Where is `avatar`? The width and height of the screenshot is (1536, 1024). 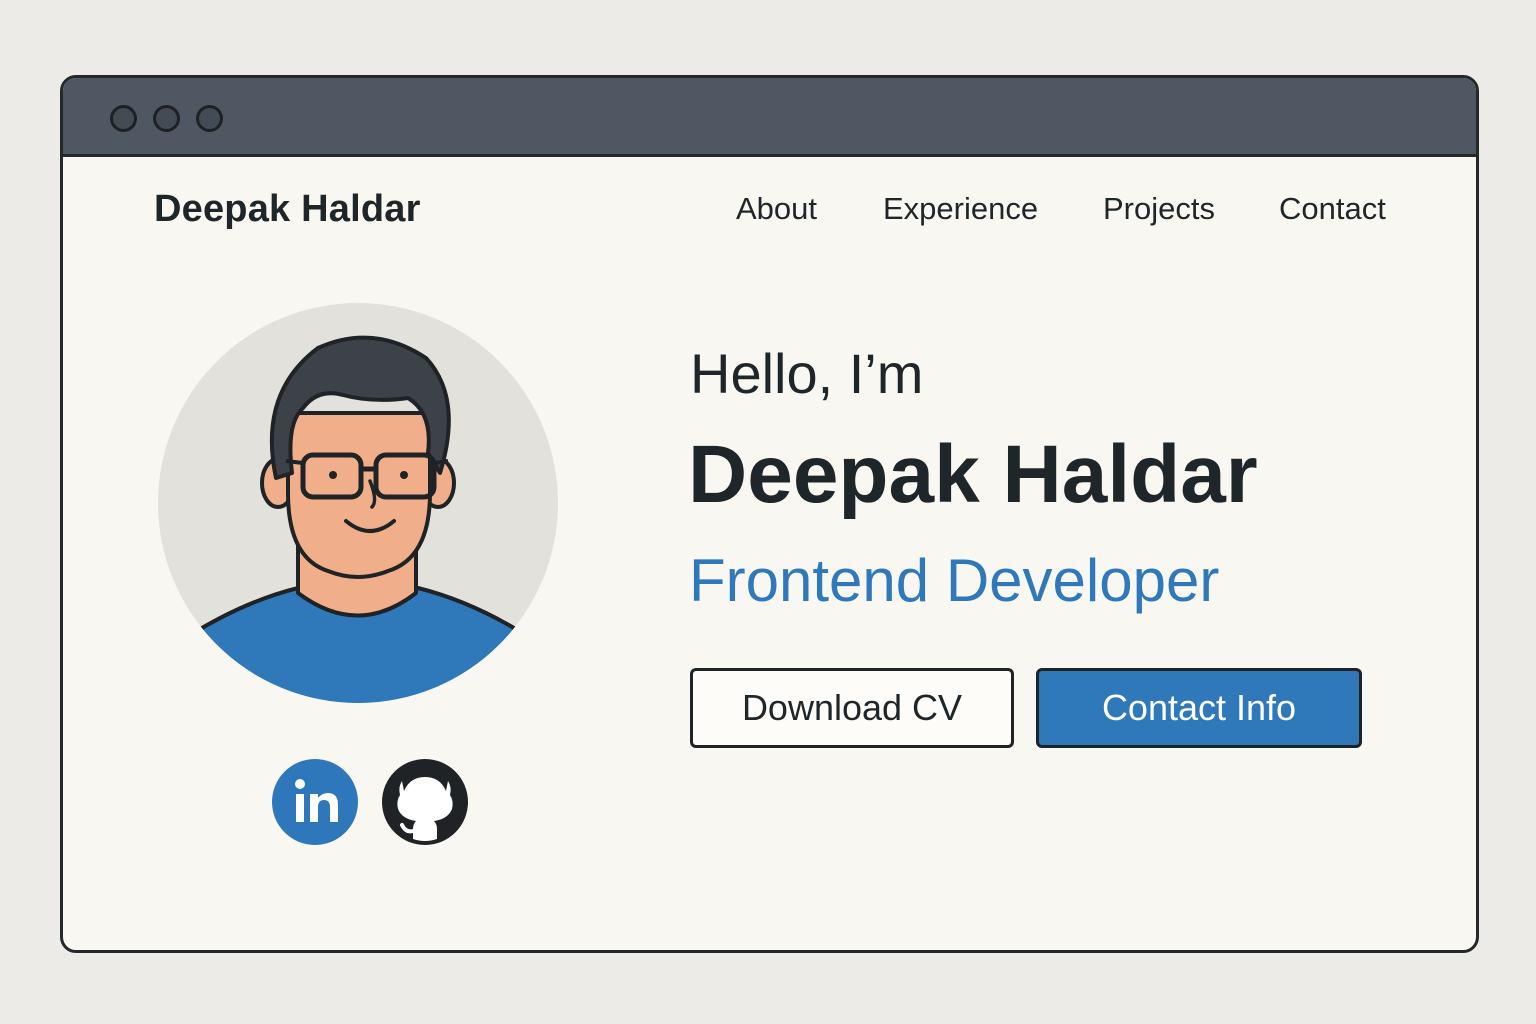
avatar is located at coordinates (358, 503).